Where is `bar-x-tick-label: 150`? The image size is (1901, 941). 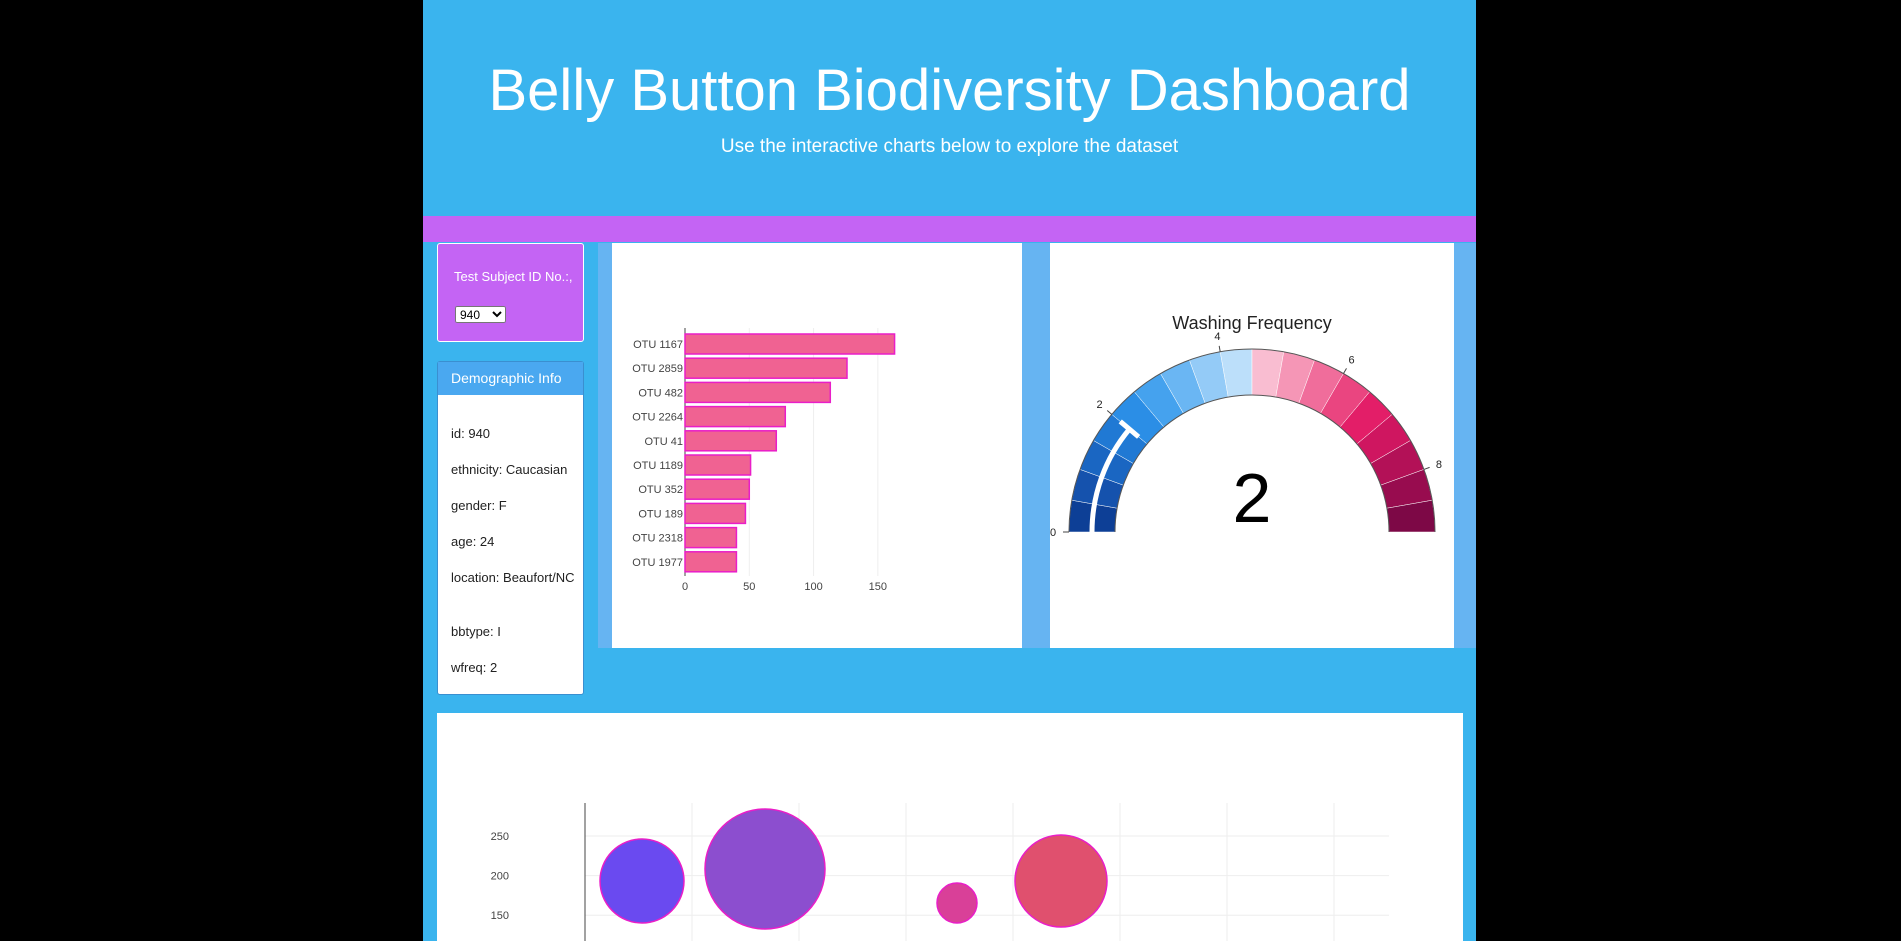
bar-x-tick-label: 150 is located at coordinates (878, 587).